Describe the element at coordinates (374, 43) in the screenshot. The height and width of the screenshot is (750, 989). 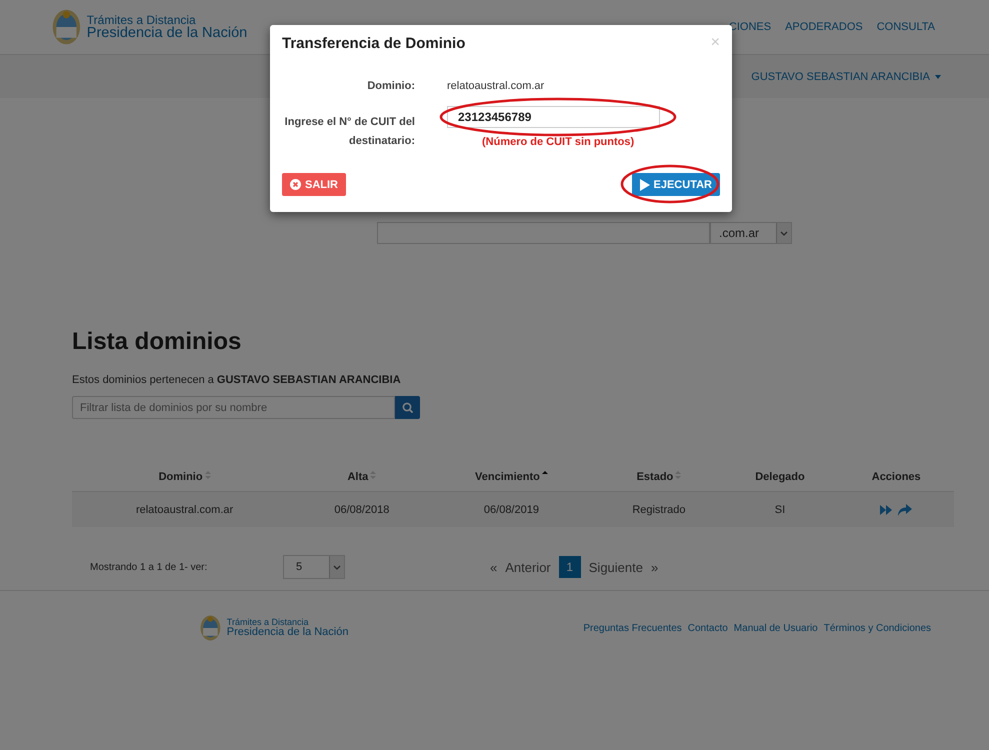
I see `dialog-title: Transferencia de Dominio` at that location.